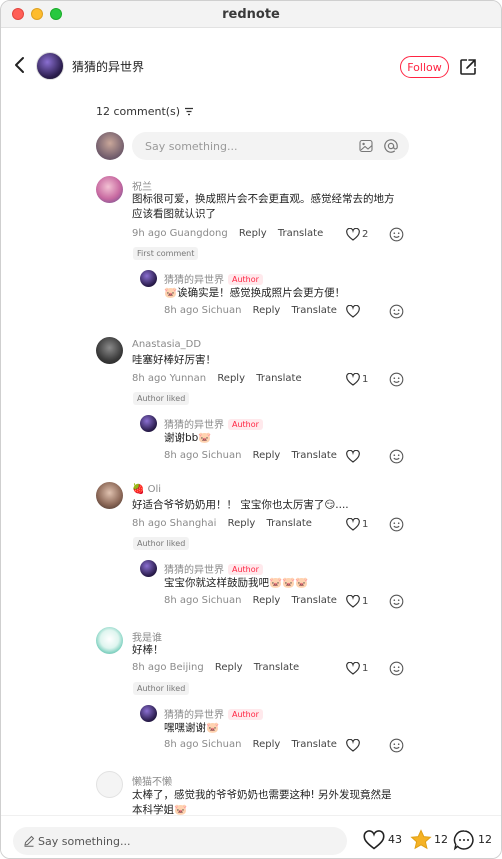 The height and width of the screenshot is (859, 502). I want to click on comment-text-line: 应该看图就认识了, so click(174, 214).